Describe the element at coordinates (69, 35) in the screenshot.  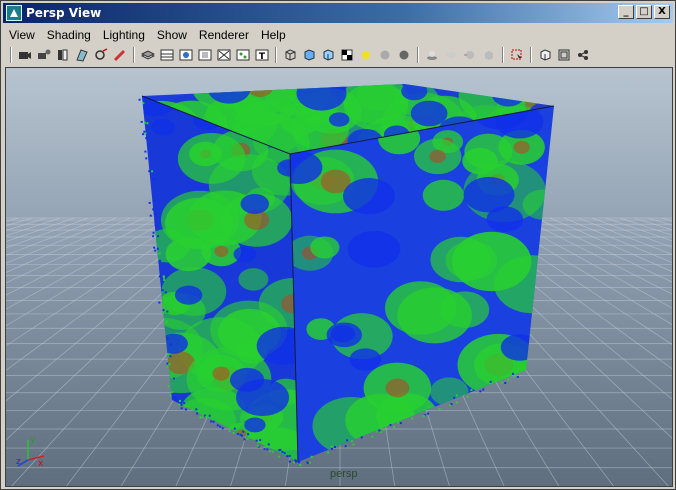
I see `menu-shading: Shading` at that location.